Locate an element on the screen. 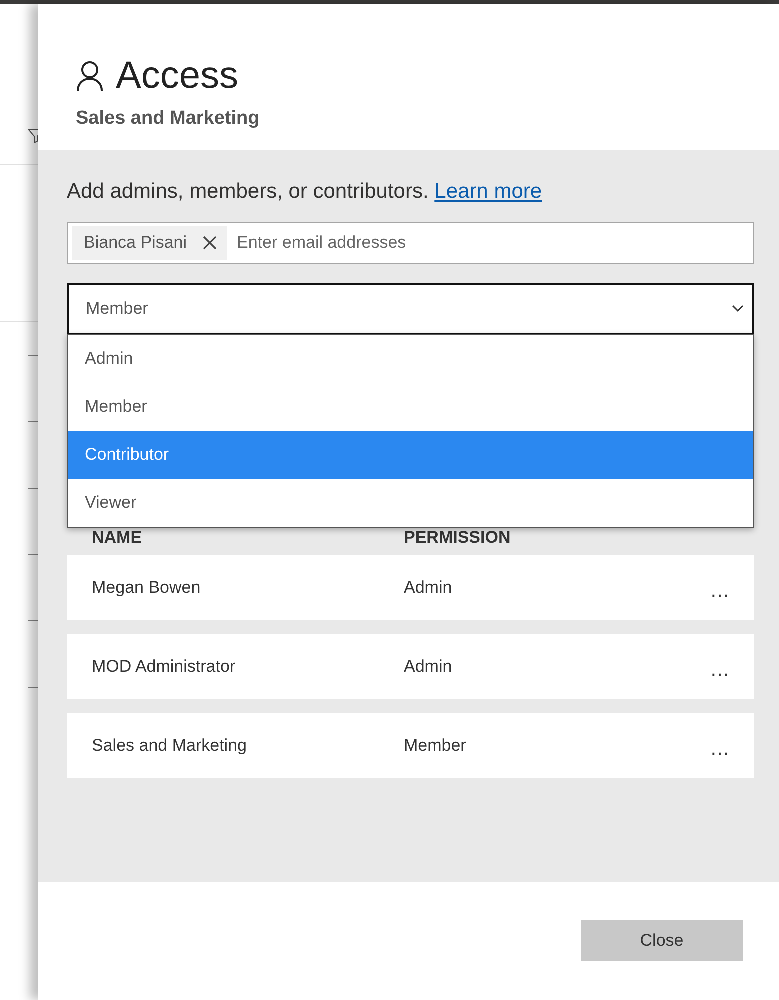 Image resolution: width=779 pixels, height=1000 pixels. column-header: PERMISSION is located at coordinates (458, 538).